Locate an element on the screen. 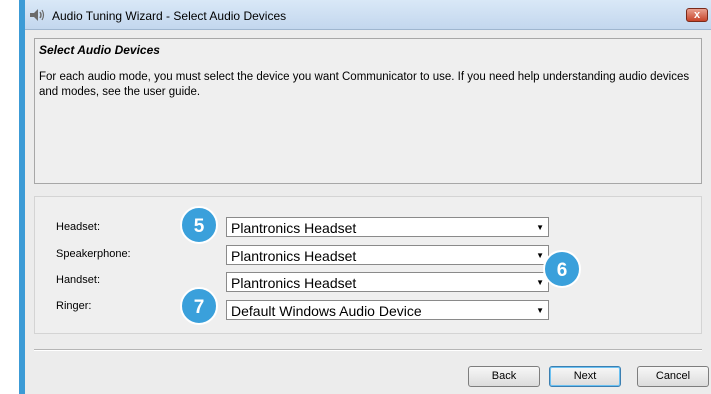 The image size is (711, 394). ringer-select-value: Default Windows Audio Device is located at coordinates (326, 311).